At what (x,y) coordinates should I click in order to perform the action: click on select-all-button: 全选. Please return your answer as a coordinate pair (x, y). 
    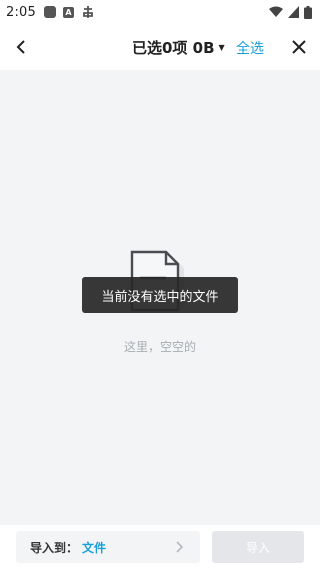
    Looking at the image, I should click on (250, 48).